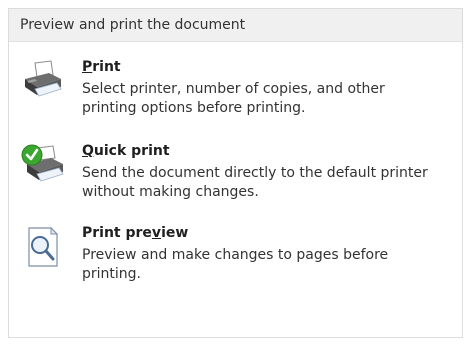  I want to click on quick-print-icon, so click(42, 163).